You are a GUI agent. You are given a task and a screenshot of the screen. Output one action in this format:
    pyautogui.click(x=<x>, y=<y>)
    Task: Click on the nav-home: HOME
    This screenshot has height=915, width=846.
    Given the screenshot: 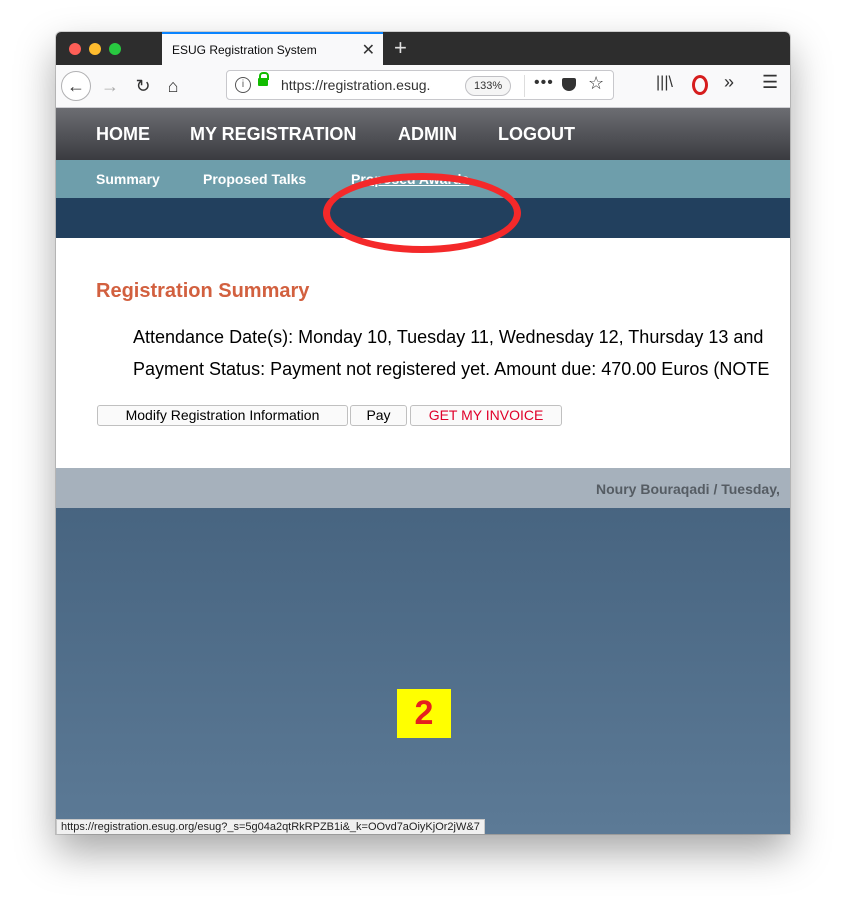 What is the action you would take?
    pyautogui.click(x=123, y=134)
    